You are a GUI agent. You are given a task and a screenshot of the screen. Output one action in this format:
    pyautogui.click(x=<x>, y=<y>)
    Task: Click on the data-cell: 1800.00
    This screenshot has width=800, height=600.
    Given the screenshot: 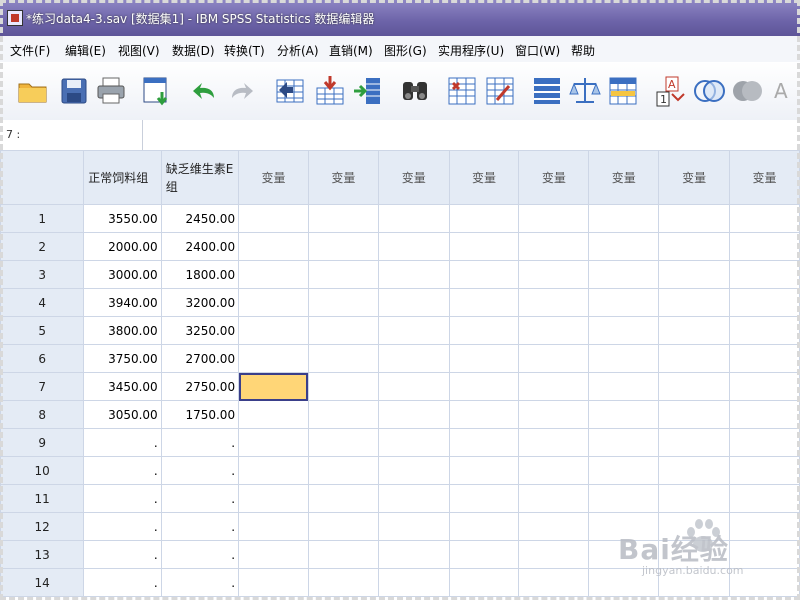 What is the action you would take?
    pyautogui.click(x=200, y=274)
    